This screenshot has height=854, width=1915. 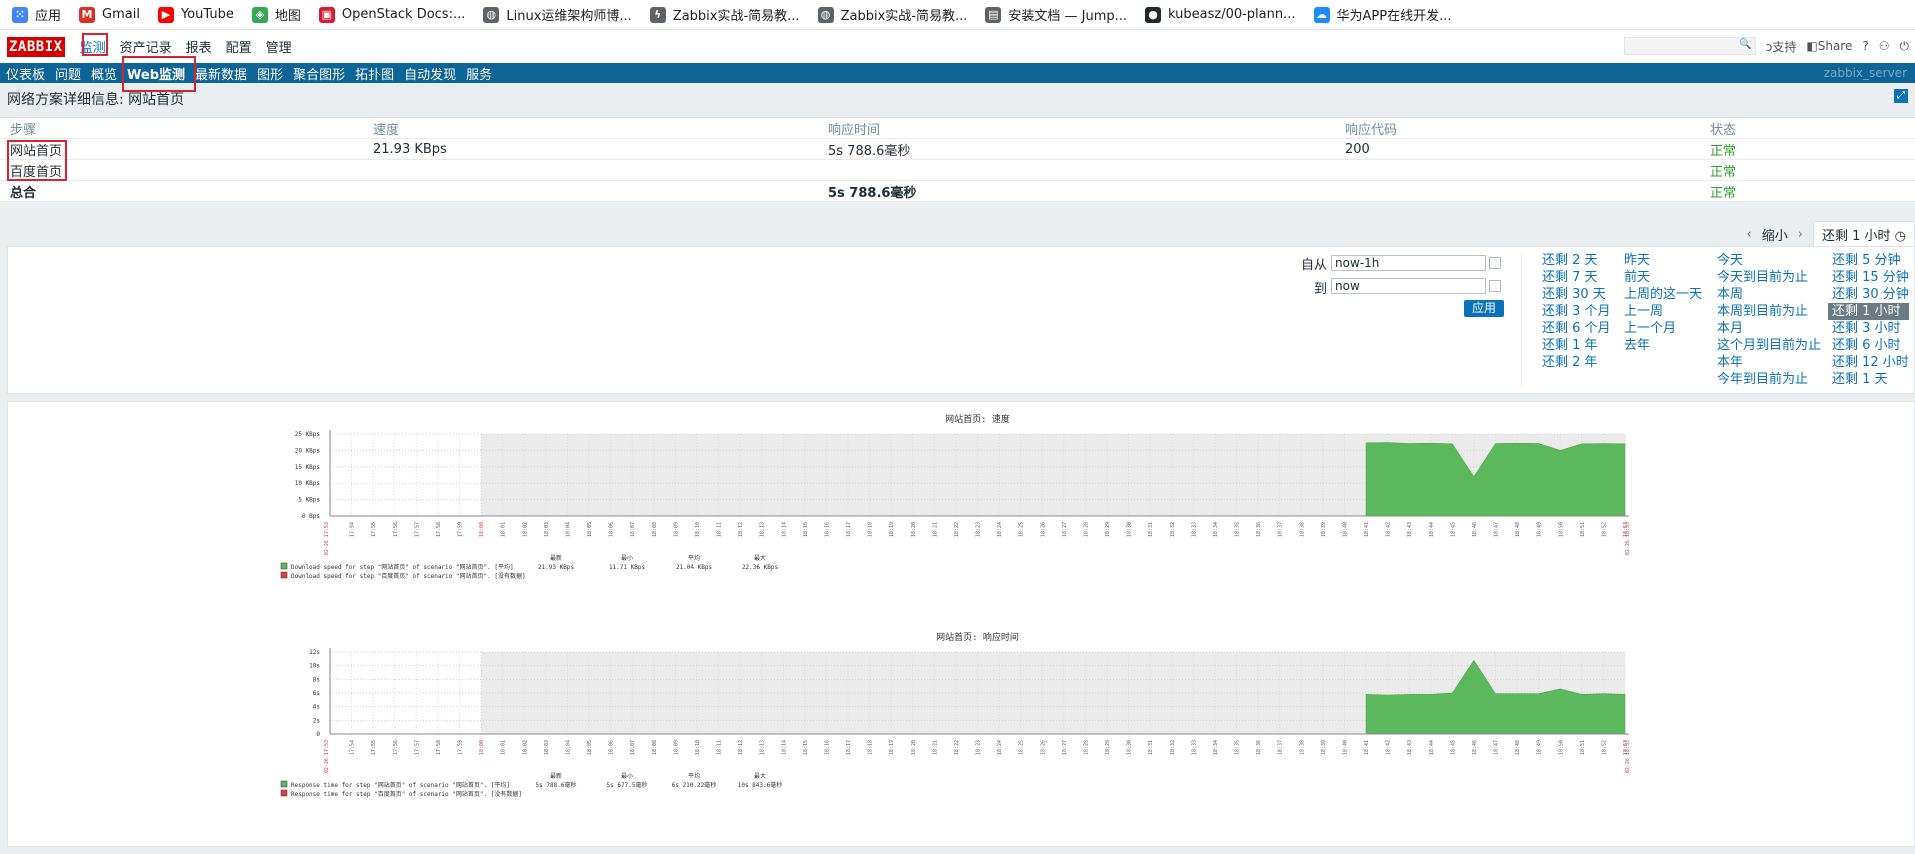 I want to click on quick-range-link: 去年, so click(x=1663, y=345).